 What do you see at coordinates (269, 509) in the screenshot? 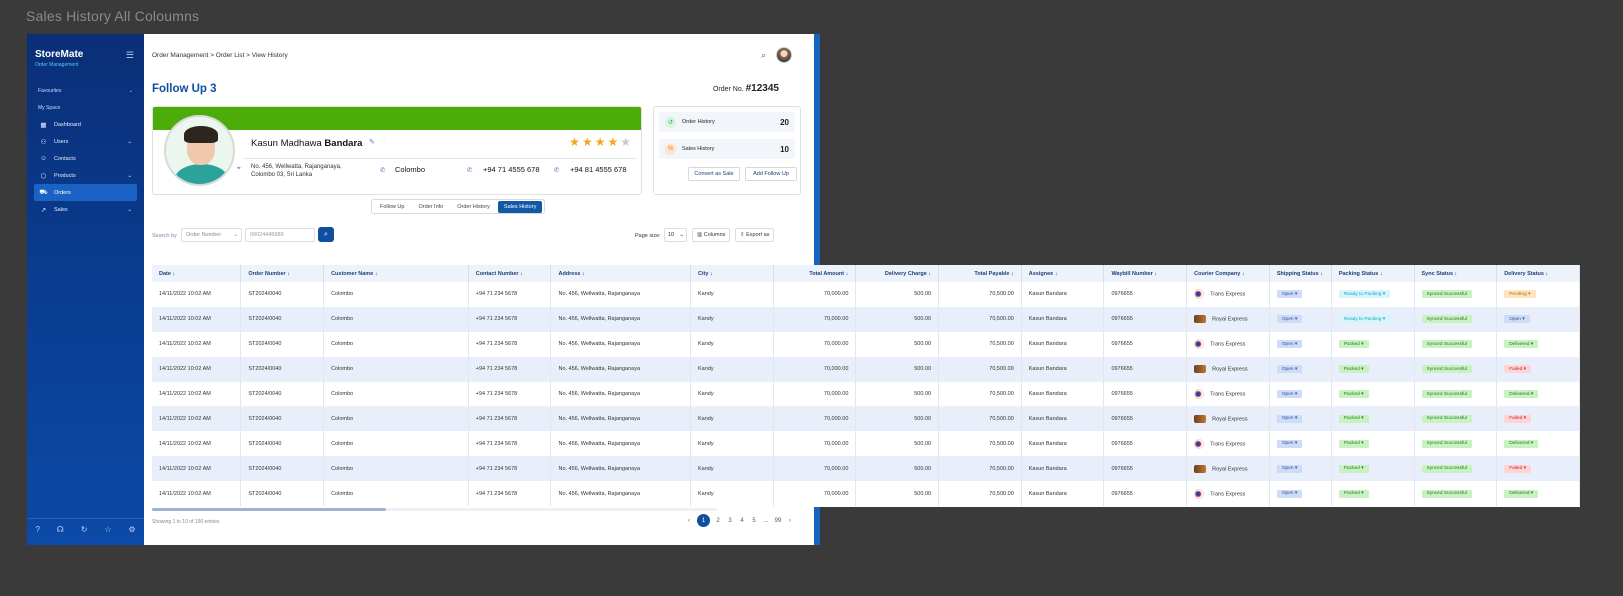
I see `scrollbar-thumb` at bounding box center [269, 509].